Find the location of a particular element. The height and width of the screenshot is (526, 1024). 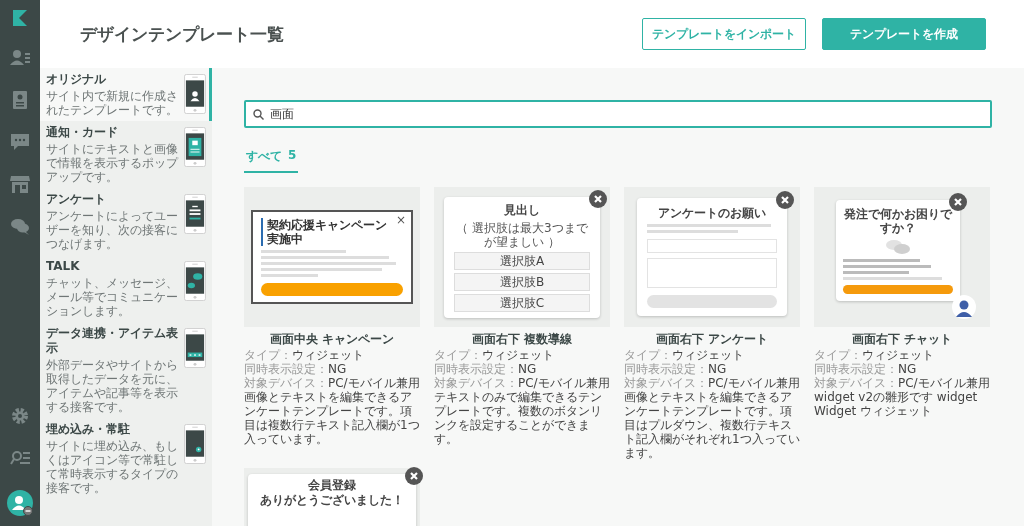

category-item: TALK チャット、メッセージ、メール等でコミュニケーションします。 is located at coordinates (126, 288).